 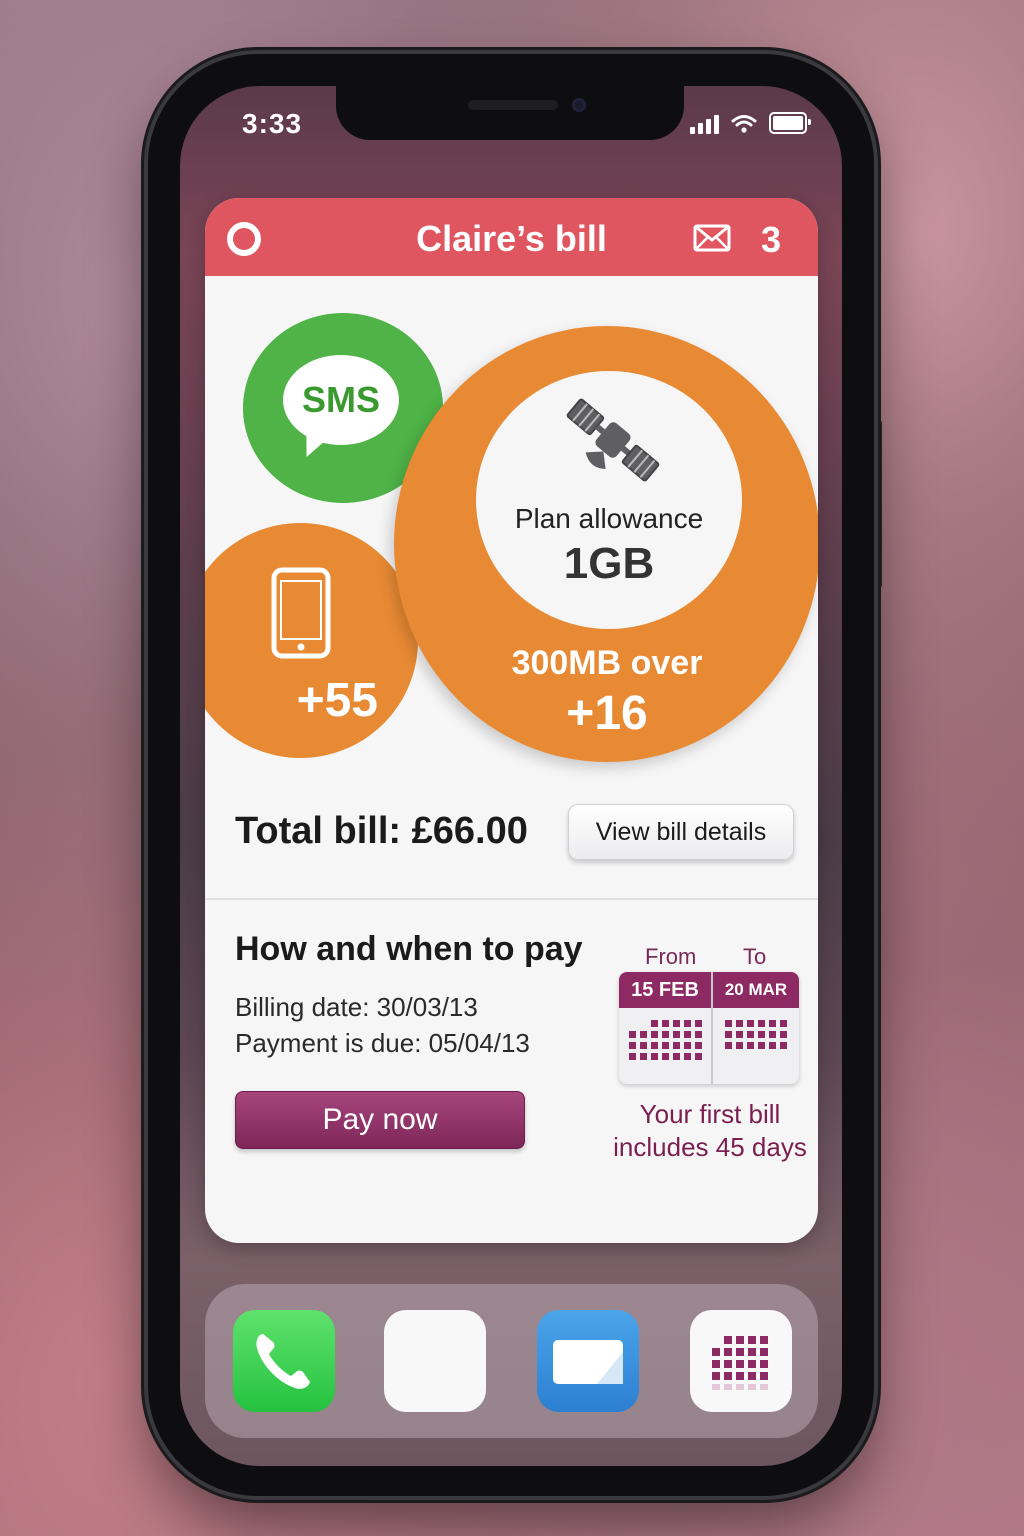 I want to click on plan-allowance-value: 1GB, so click(x=609, y=563).